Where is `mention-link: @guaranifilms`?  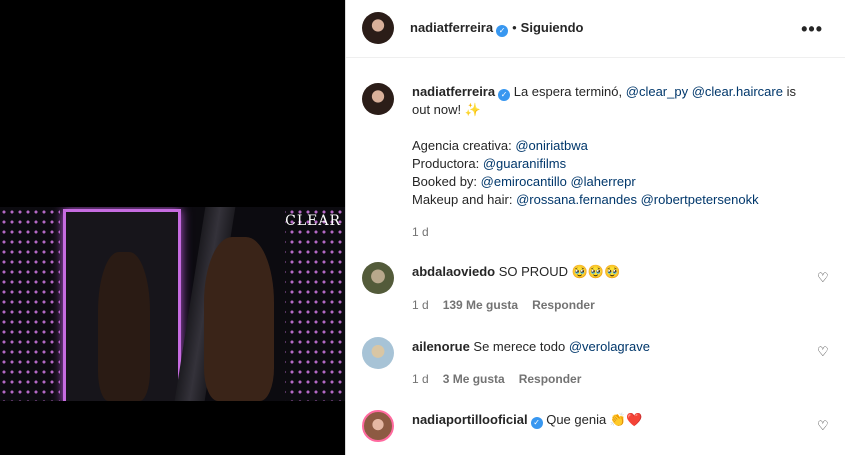 mention-link: @guaranifilms is located at coordinates (524, 163).